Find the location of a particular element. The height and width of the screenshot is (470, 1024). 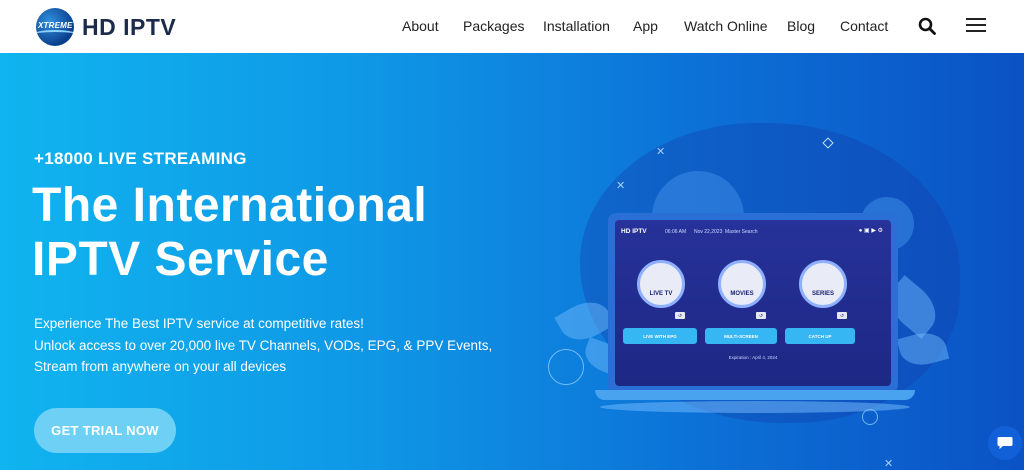

hero-desc-line3: Stream from anywhere on your all devices is located at coordinates (160, 366).